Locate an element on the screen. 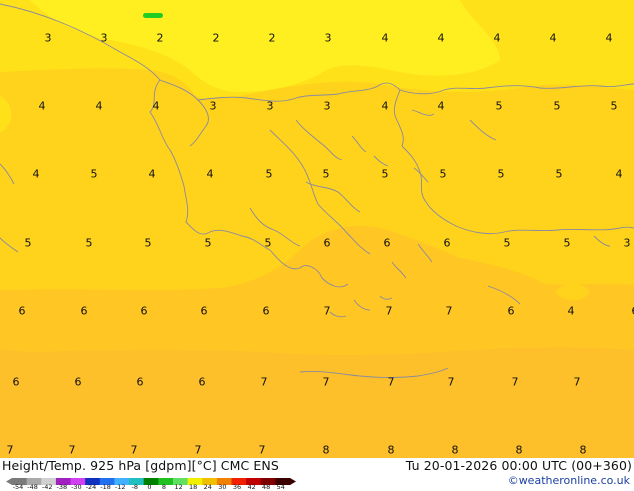  map-title: Height/Temp. 925 hPa [gdpm][°C] CMC ENS is located at coordinates (140, 465).